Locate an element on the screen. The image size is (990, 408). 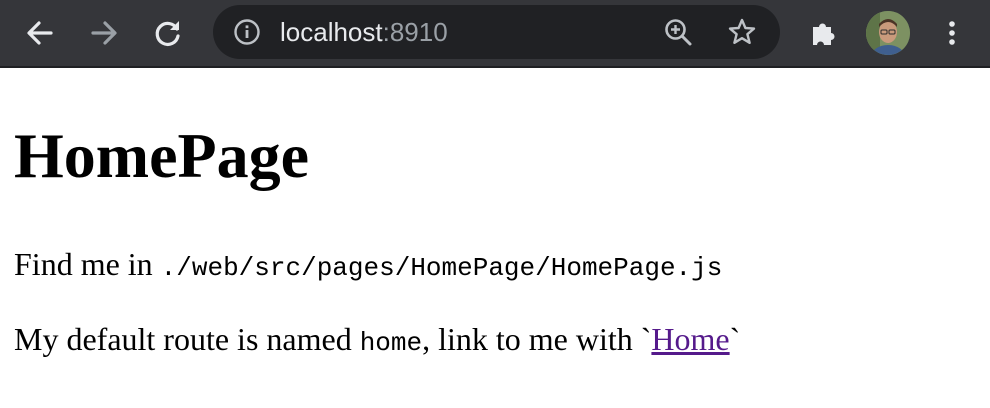
arrow-right-icon is located at coordinates (104, 33).